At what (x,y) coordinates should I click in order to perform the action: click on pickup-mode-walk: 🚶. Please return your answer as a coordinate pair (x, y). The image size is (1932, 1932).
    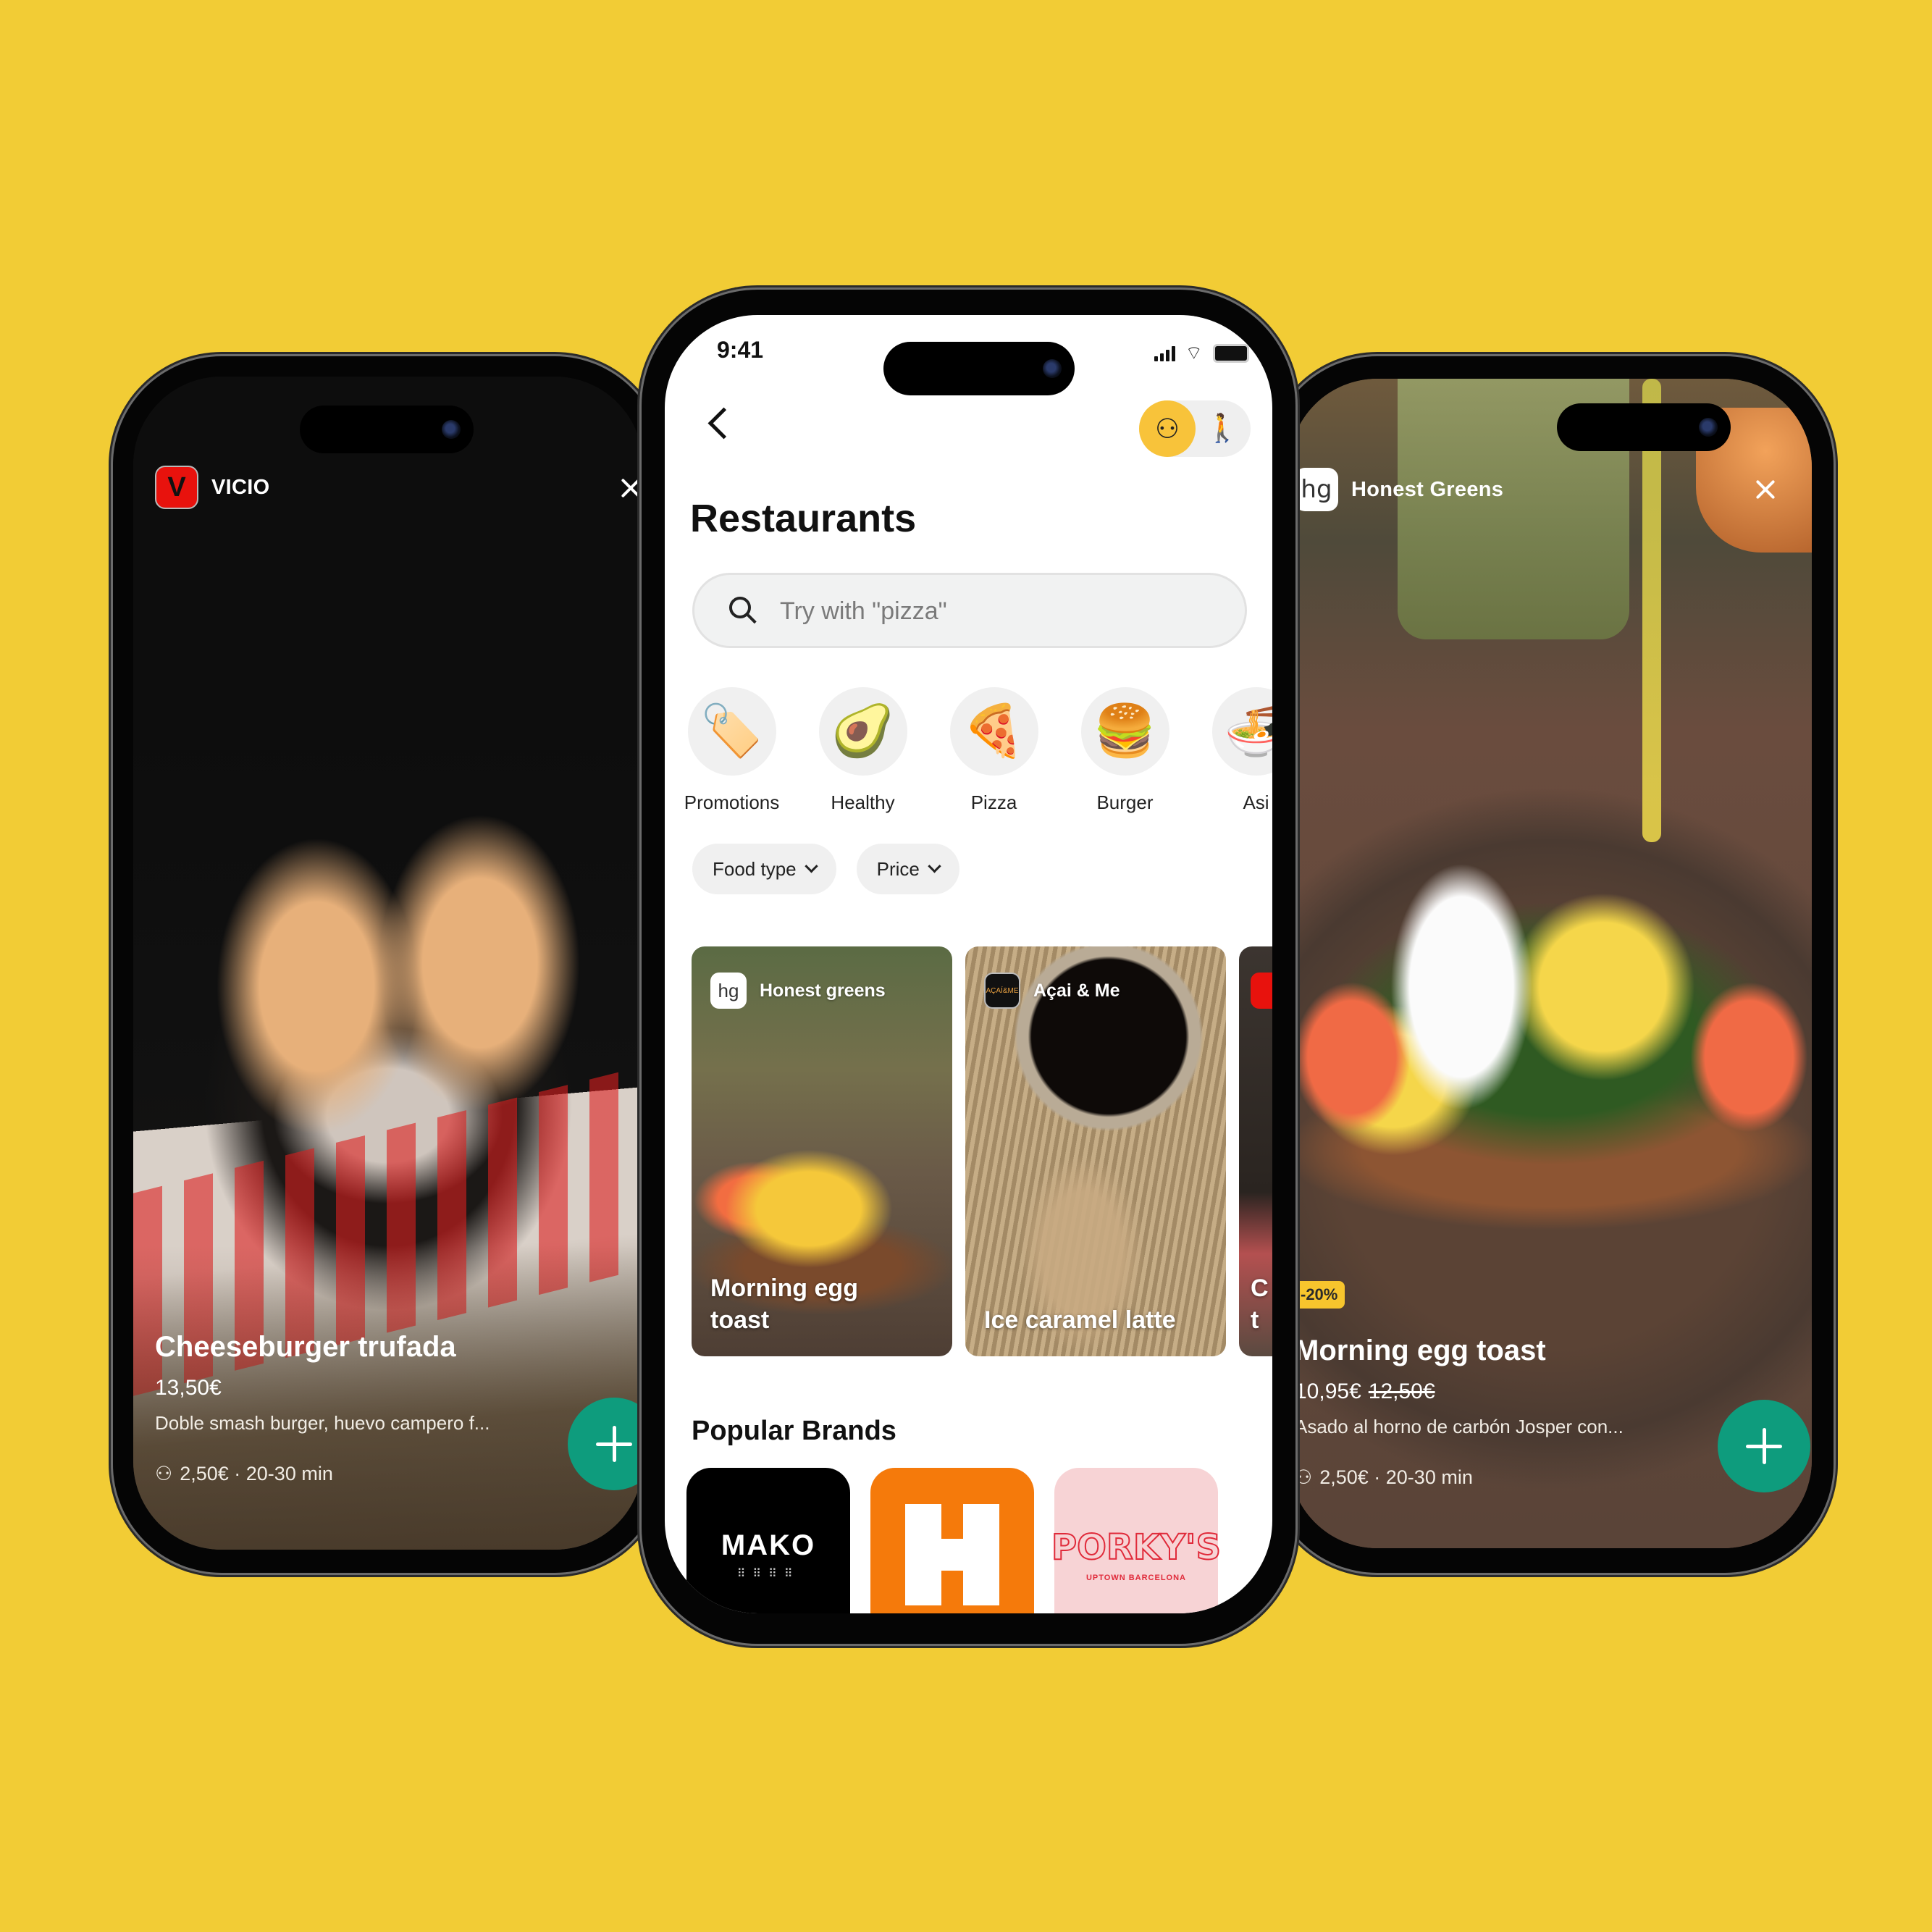
    Looking at the image, I should click on (1222, 428).